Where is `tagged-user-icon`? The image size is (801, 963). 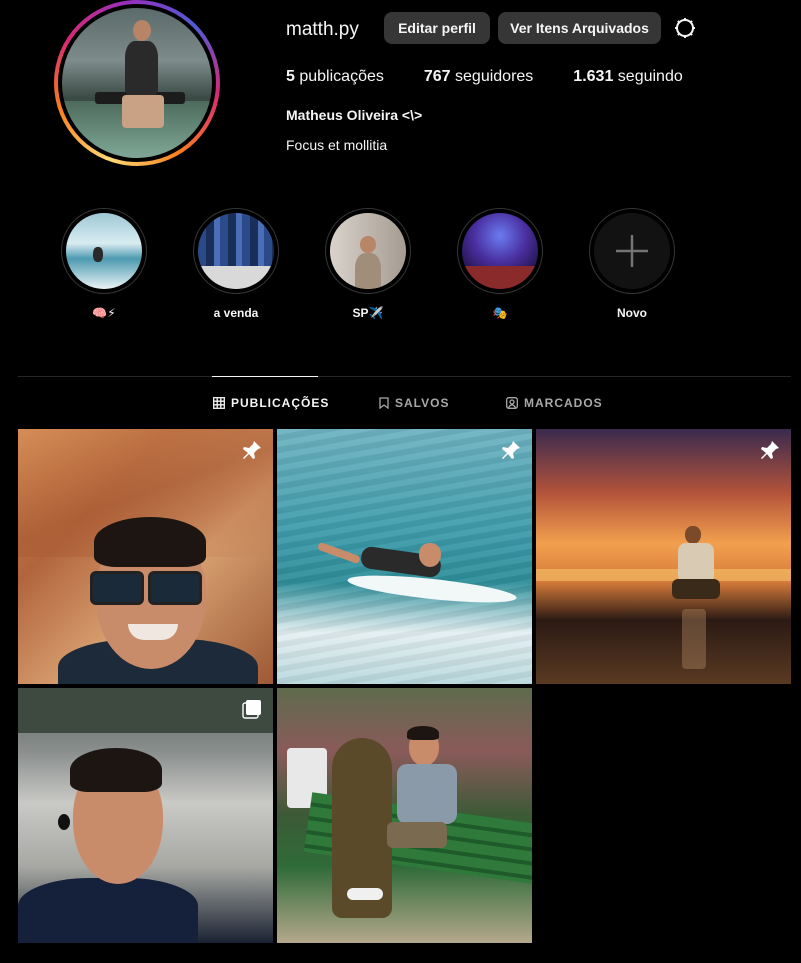
tagged-user-icon is located at coordinates (512, 403).